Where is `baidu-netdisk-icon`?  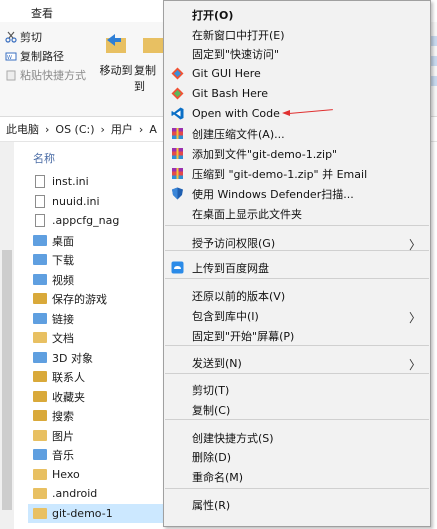
baidu-netdisk-icon is located at coordinates (177, 267).